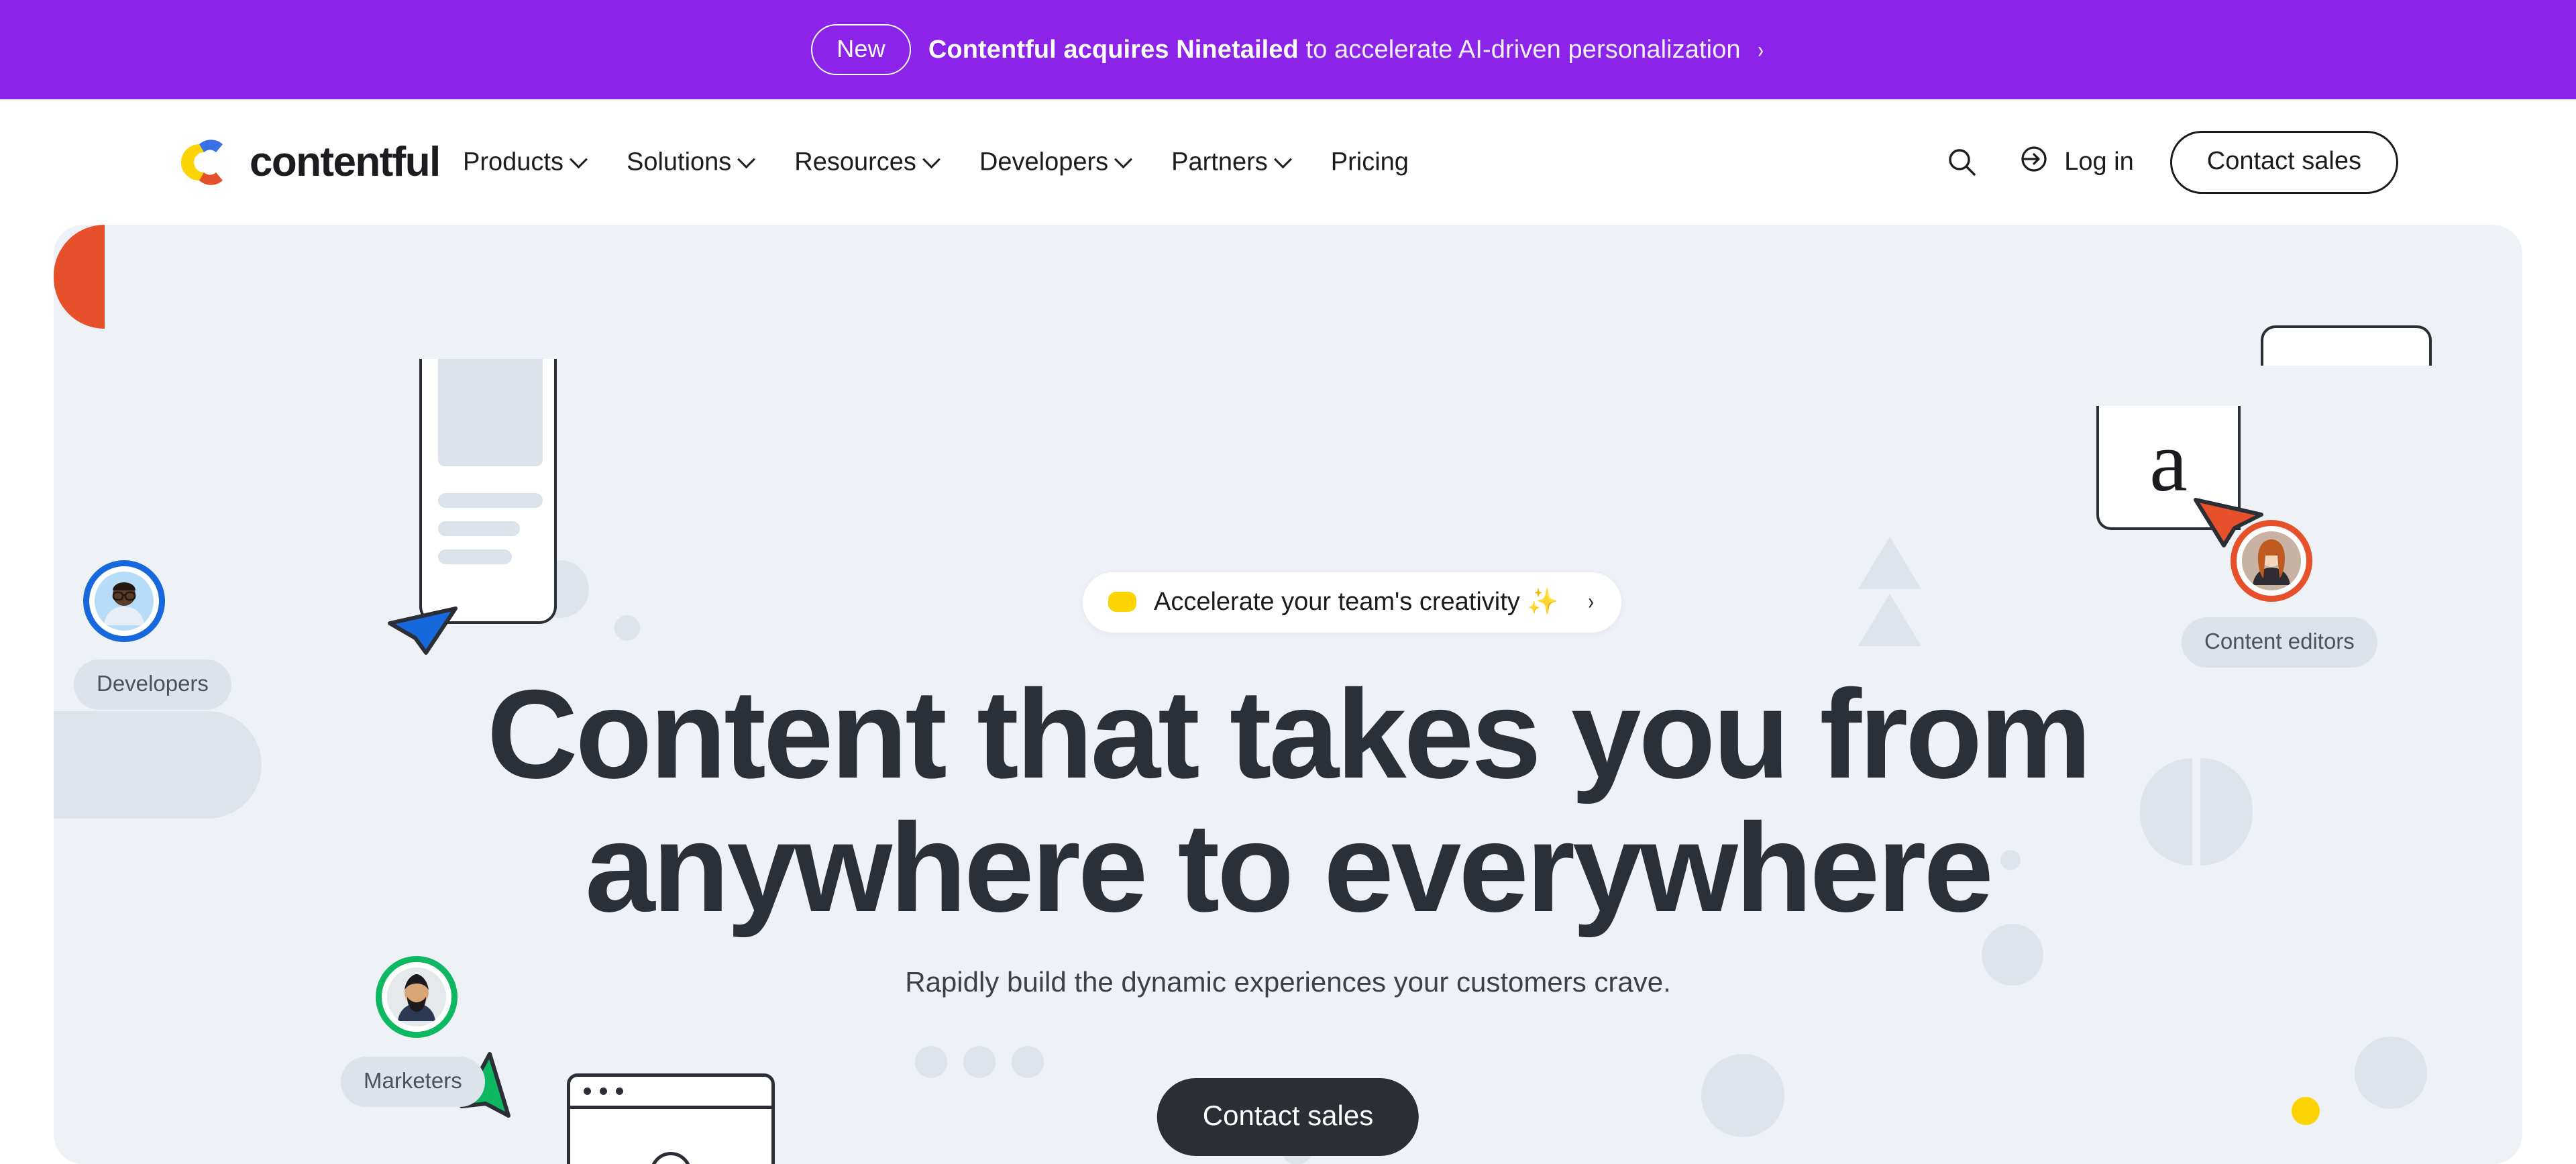  What do you see at coordinates (2346, 345) in the screenshot?
I see `secondary-sheet-card` at bounding box center [2346, 345].